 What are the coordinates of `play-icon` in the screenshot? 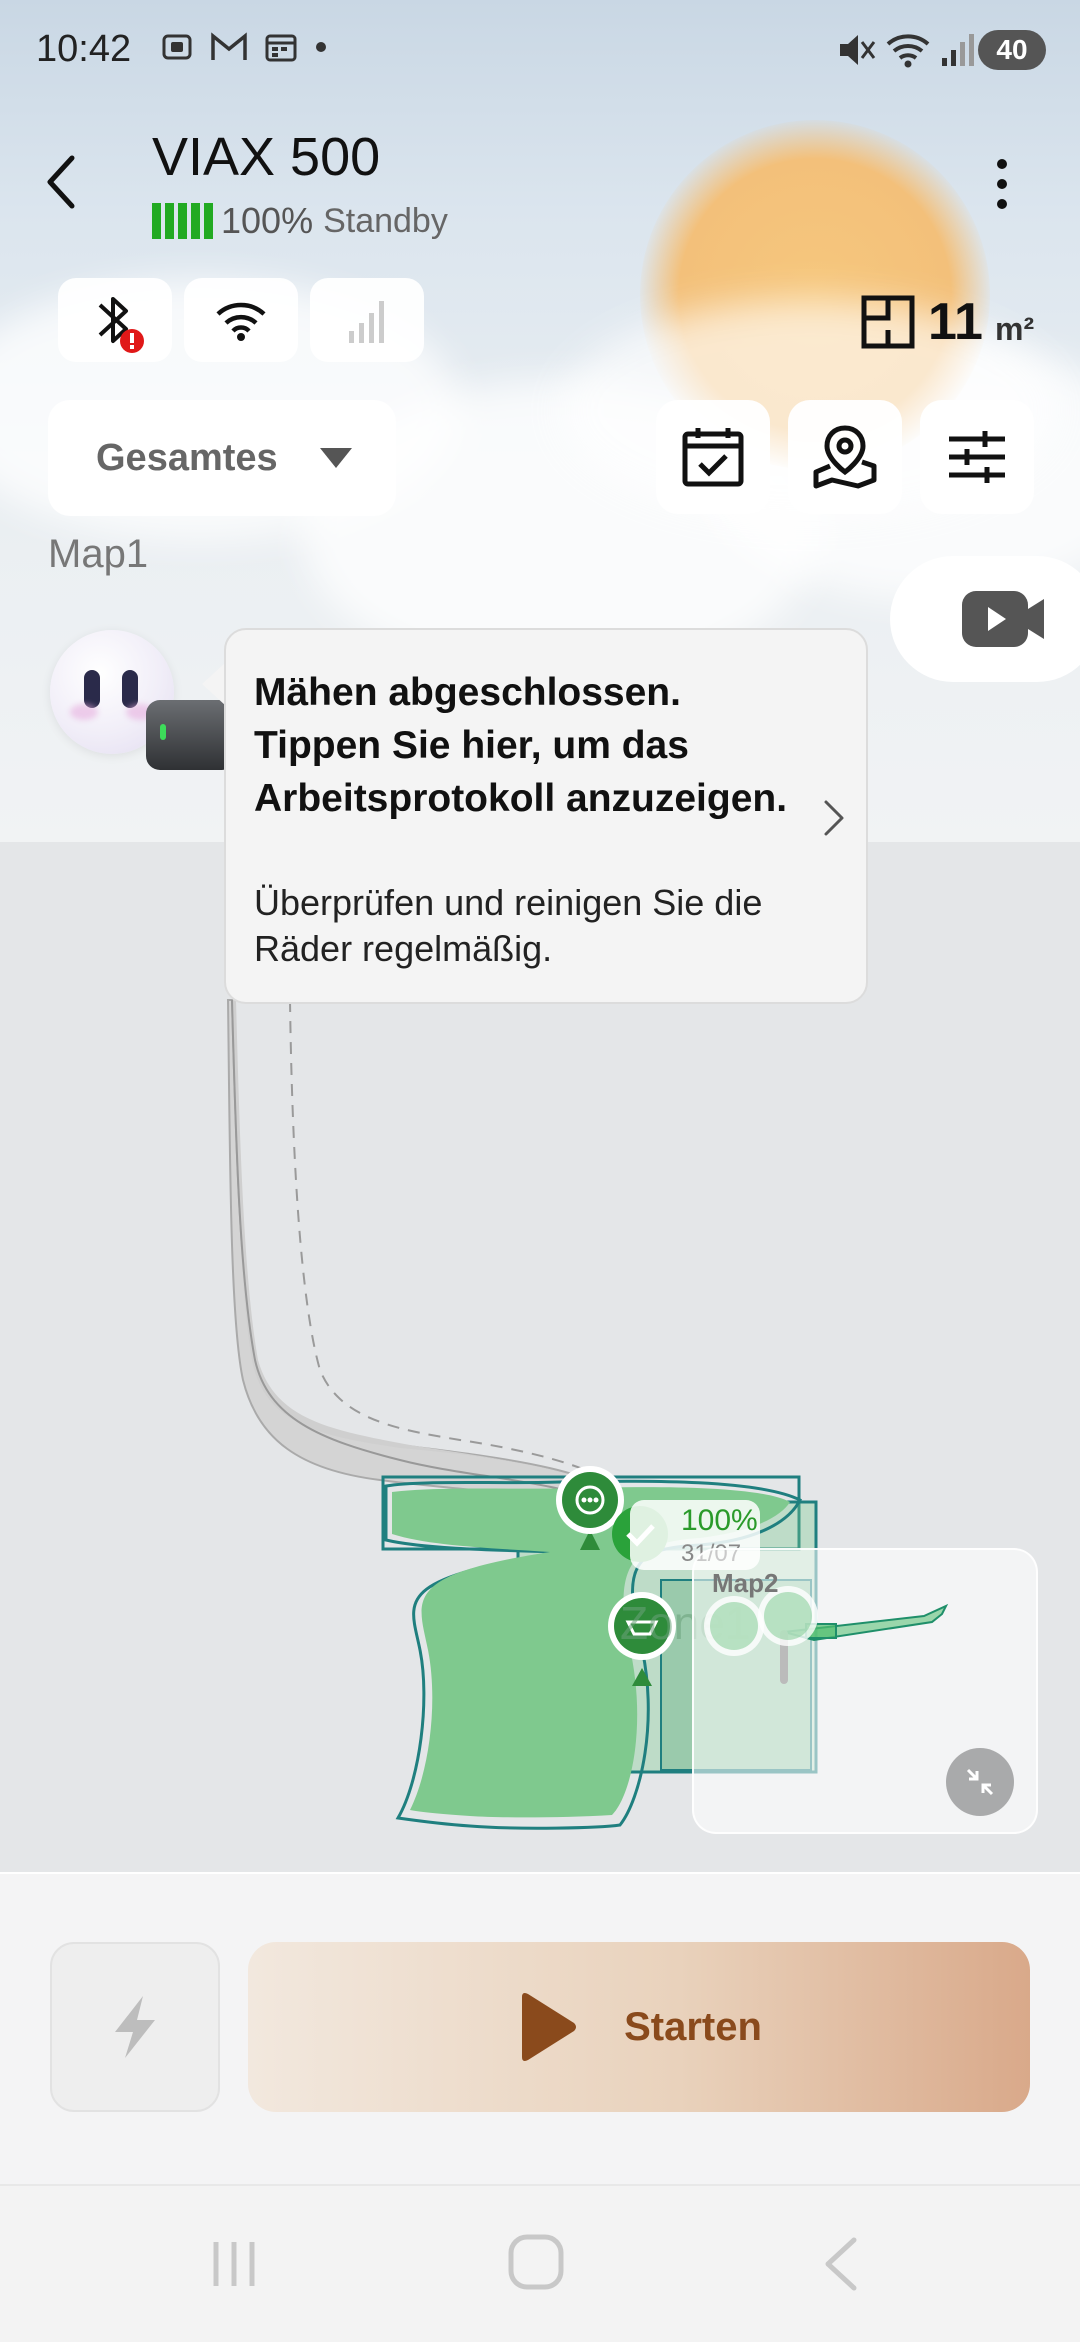 It's located at (549, 2027).